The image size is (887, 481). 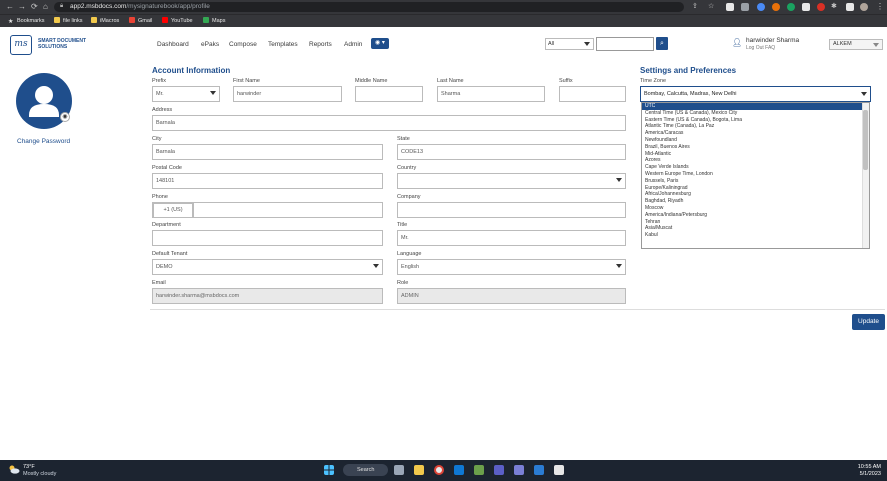 What do you see at coordinates (755, 113) in the screenshot?
I see `timezone-option: Central Time (US & Canada), Mexico City` at bounding box center [755, 113].